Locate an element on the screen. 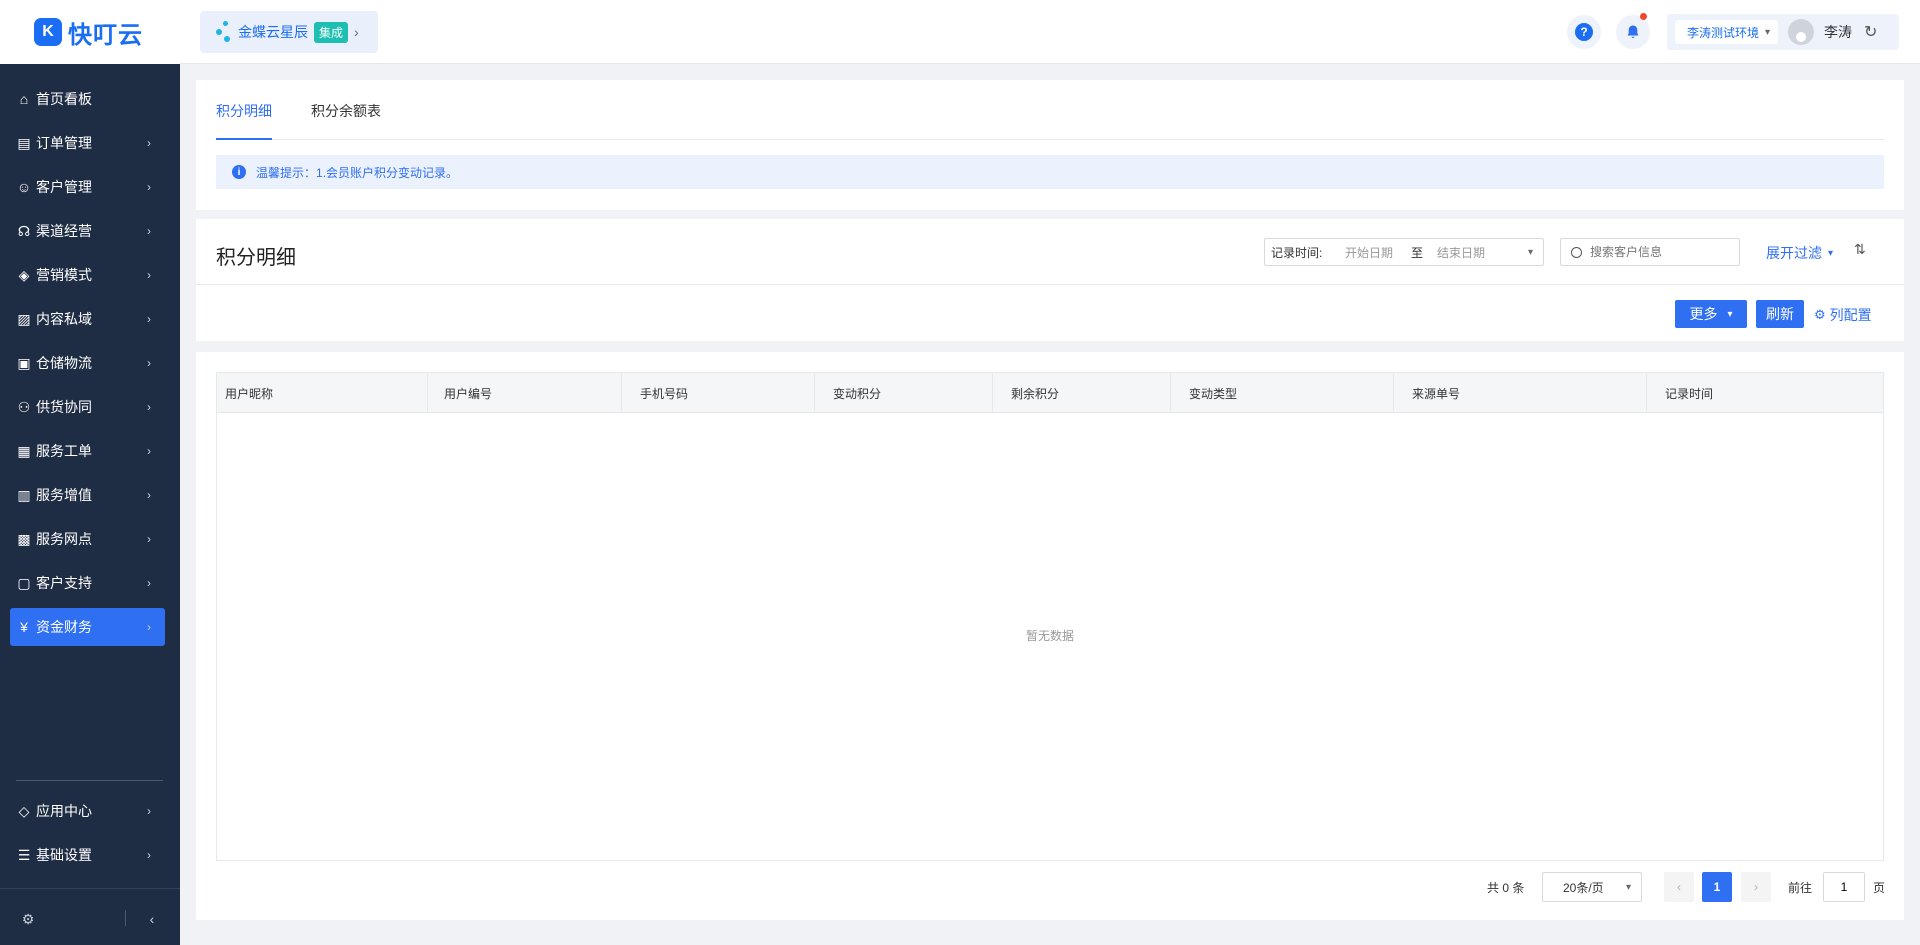 This screenshot has height=945, width=1920. channel-icon: ☊ is located at coordinates (24, 230).